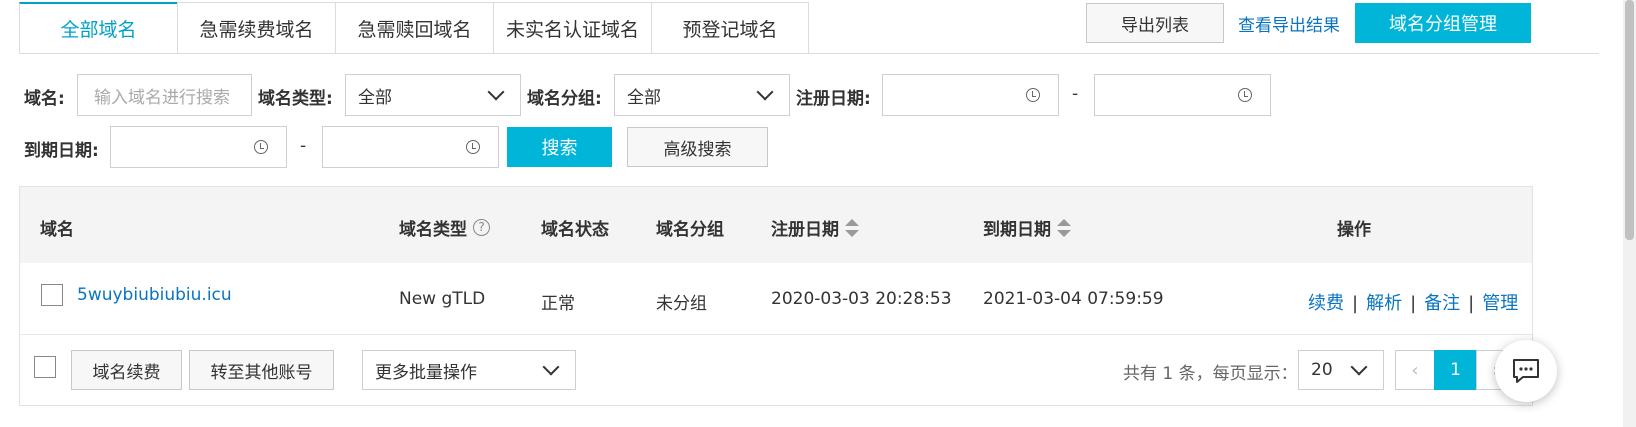 This screenshot has height=427, width=1636. What do you see at coordinates (1210, 374) in the screenshot?
I see `pagination-total: 共有 1 条，每页显示：` at bounding box center [1210, 374].